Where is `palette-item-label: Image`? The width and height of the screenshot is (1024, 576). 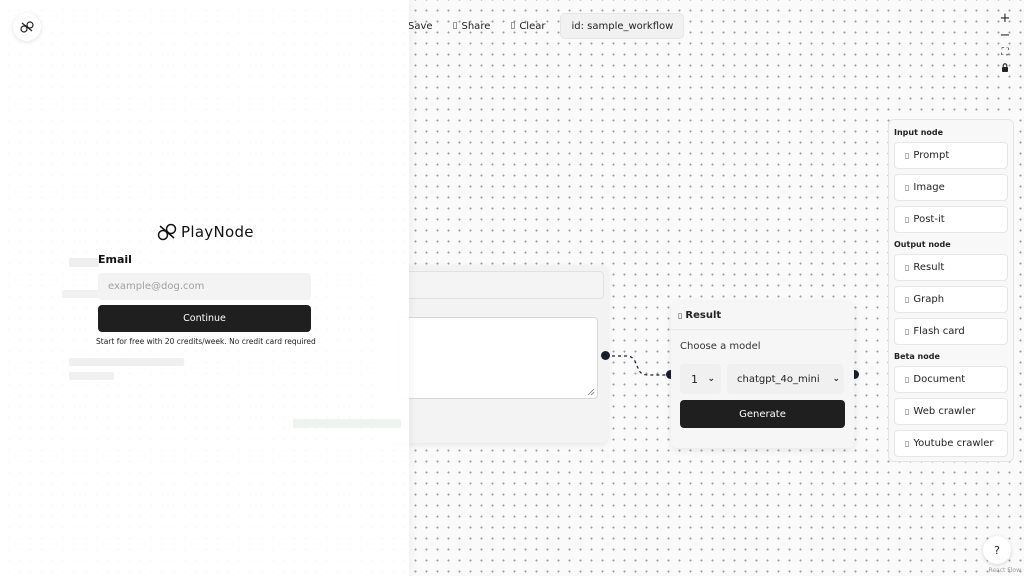 palette-item-label: Image is located at coordinates (929, 187).